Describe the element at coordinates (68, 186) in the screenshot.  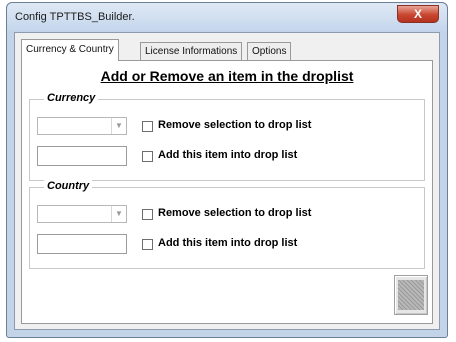
I see `country-frame-label: Country` at that location.